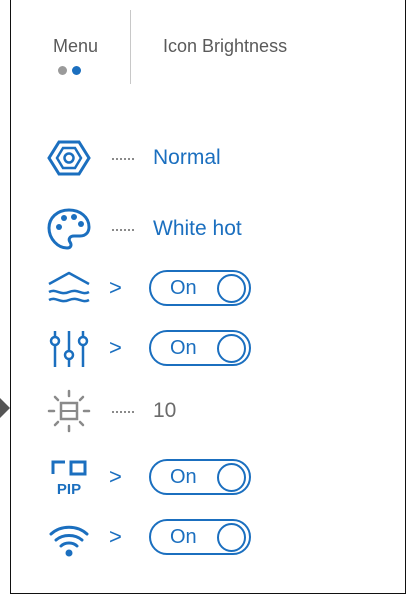 The width and height of the screenshot is (420, 608). What do you see at coordinates (69, 538) in the screenshot?
I see `wifi-icon` at bounding box center [69, 538].